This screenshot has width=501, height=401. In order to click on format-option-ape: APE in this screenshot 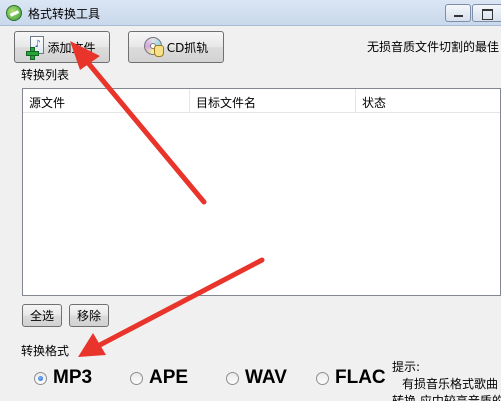, I will do `click(159, 378)`.